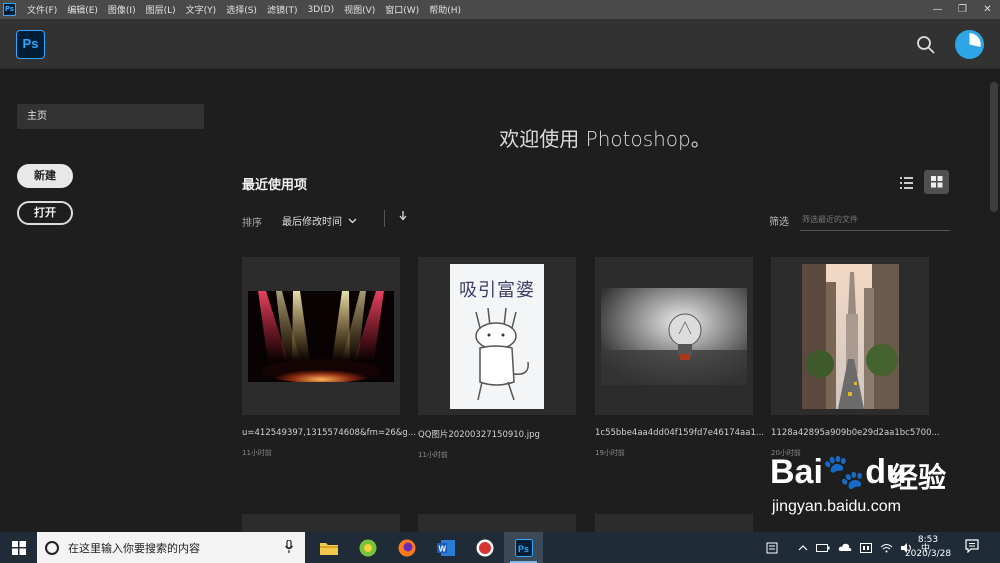 This screenshot has height=563, width=1000. Describe the element at coordinates (134, 548) in the screenshot. I see `taskbar-search-placeholder: 在这里输入你要搜索的内容` at that location.